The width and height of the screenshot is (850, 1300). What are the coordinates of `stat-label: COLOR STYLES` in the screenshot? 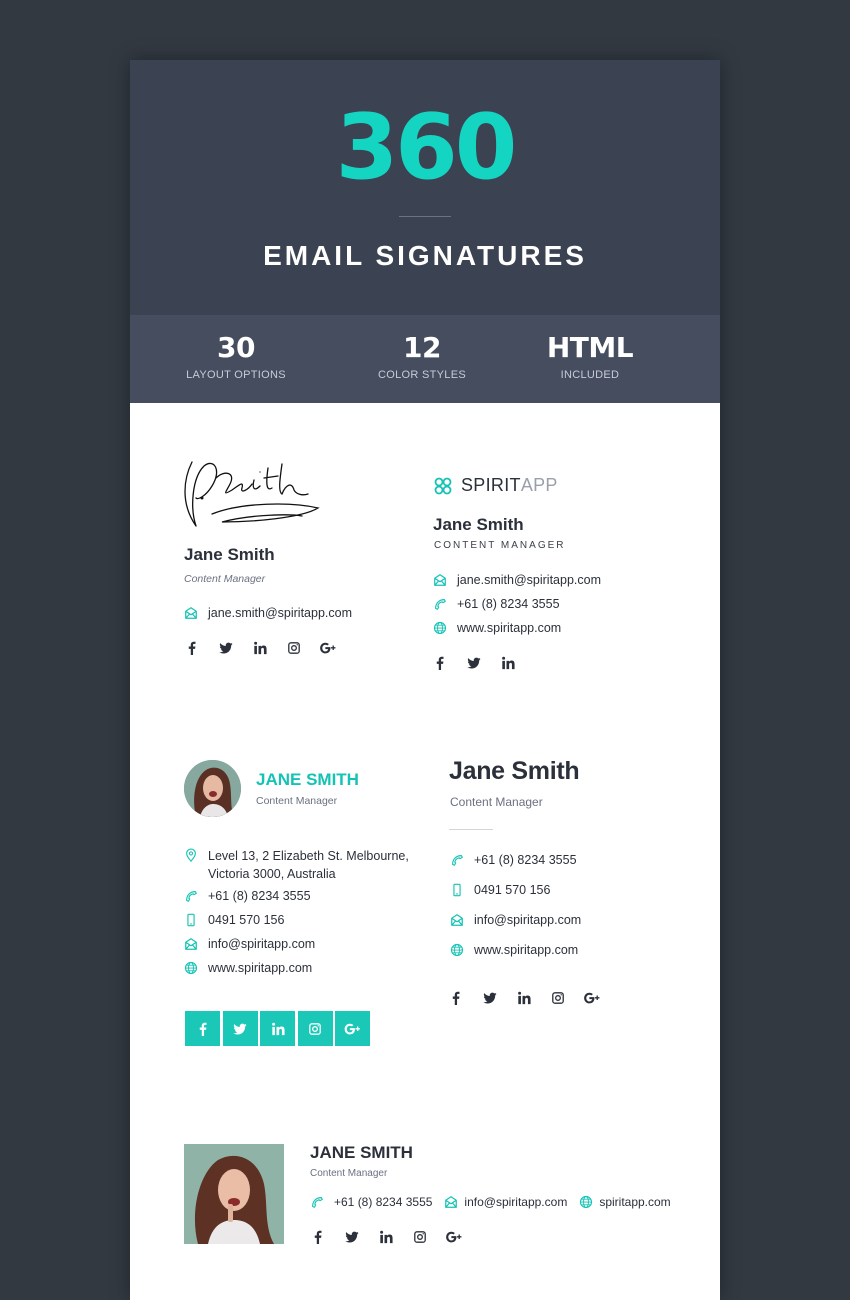 It's located at (422, 375).